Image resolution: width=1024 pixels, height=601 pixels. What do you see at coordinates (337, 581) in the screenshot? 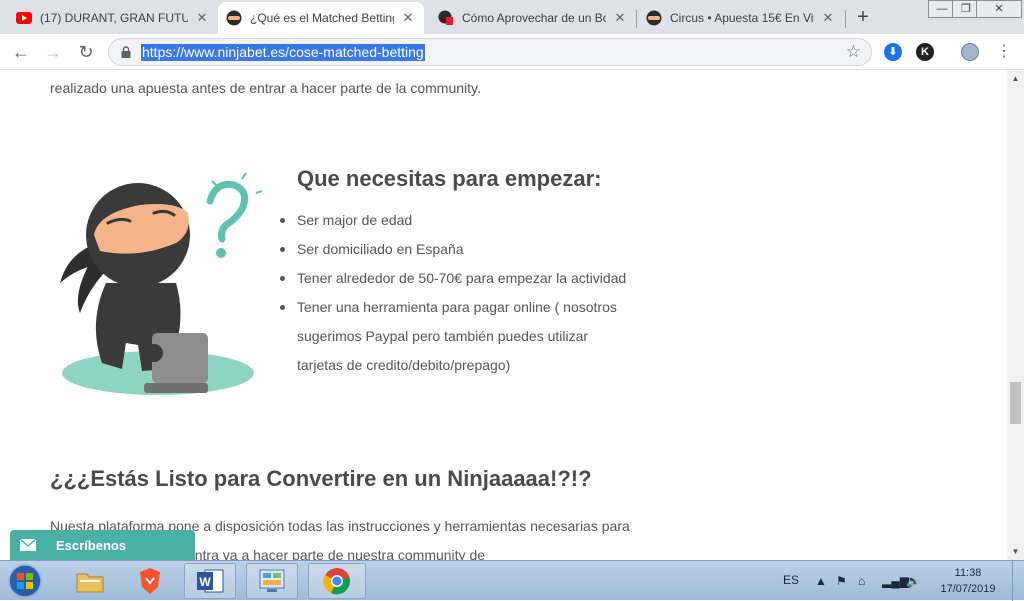
I see `chrome-icon` at bounding box center [337, 581].